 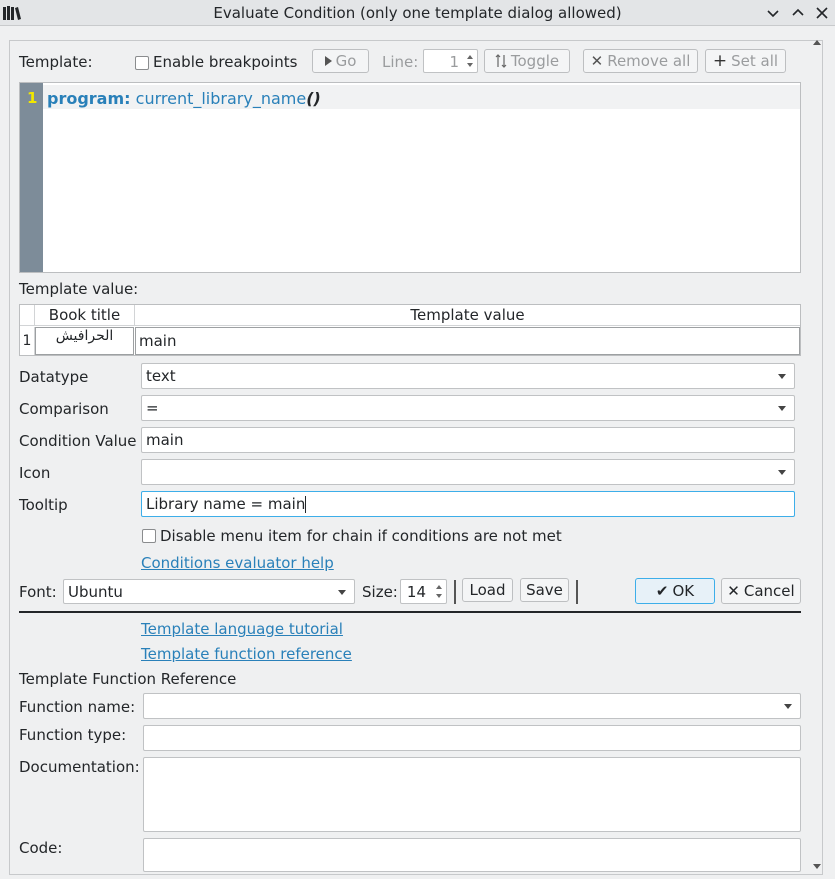 I want to click on disable-menu-checkbox, so click(x=149, y=536).